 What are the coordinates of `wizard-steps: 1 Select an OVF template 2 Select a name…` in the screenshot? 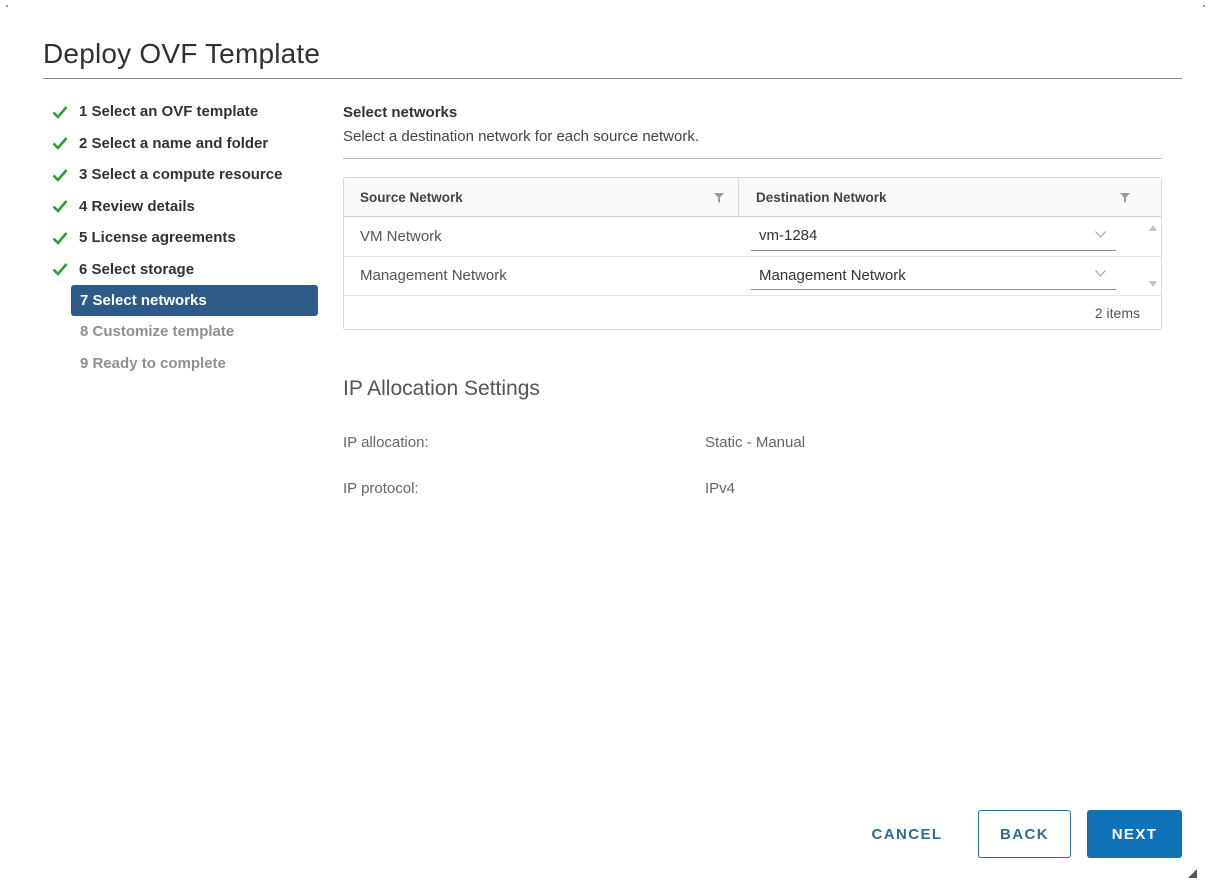 It's located at (187, 237).